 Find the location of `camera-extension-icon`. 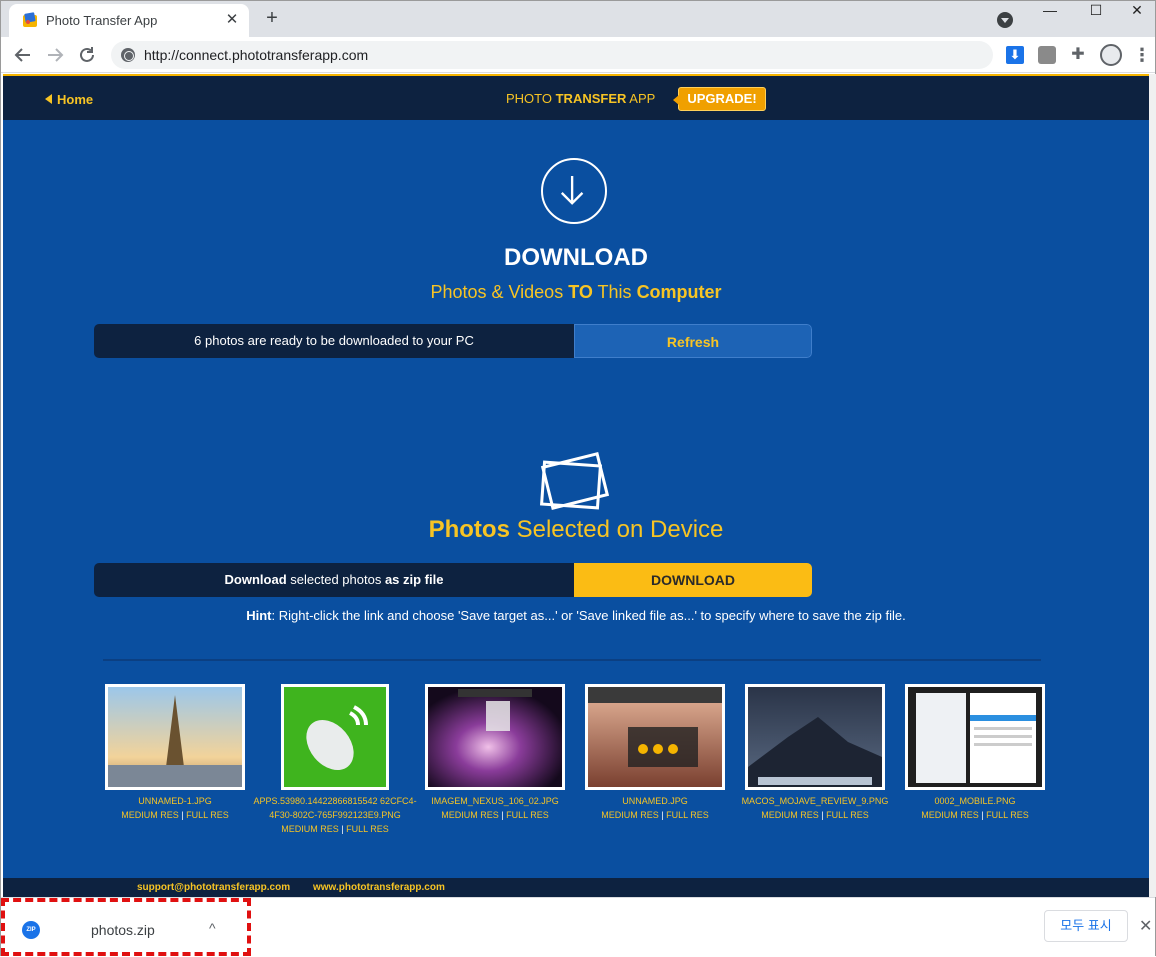

camera-extension-icon is located at coordinates (1047, 55).